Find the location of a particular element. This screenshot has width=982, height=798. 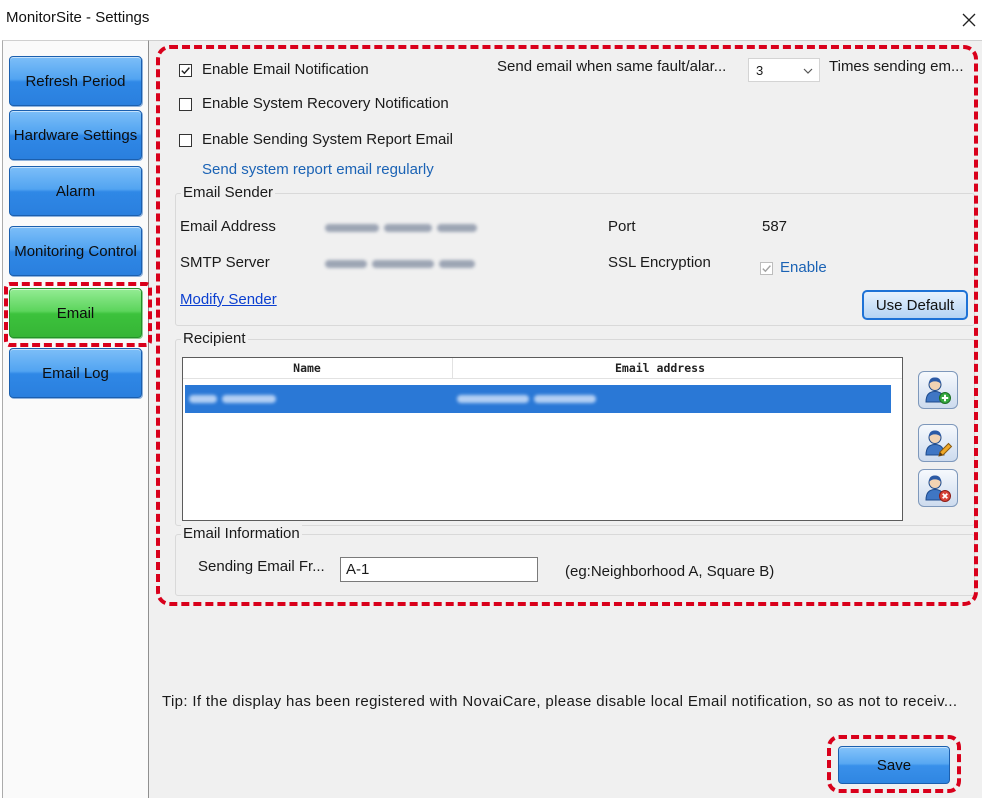

window-title: MonitorSite - Settings is located at coordinates (78, 17).